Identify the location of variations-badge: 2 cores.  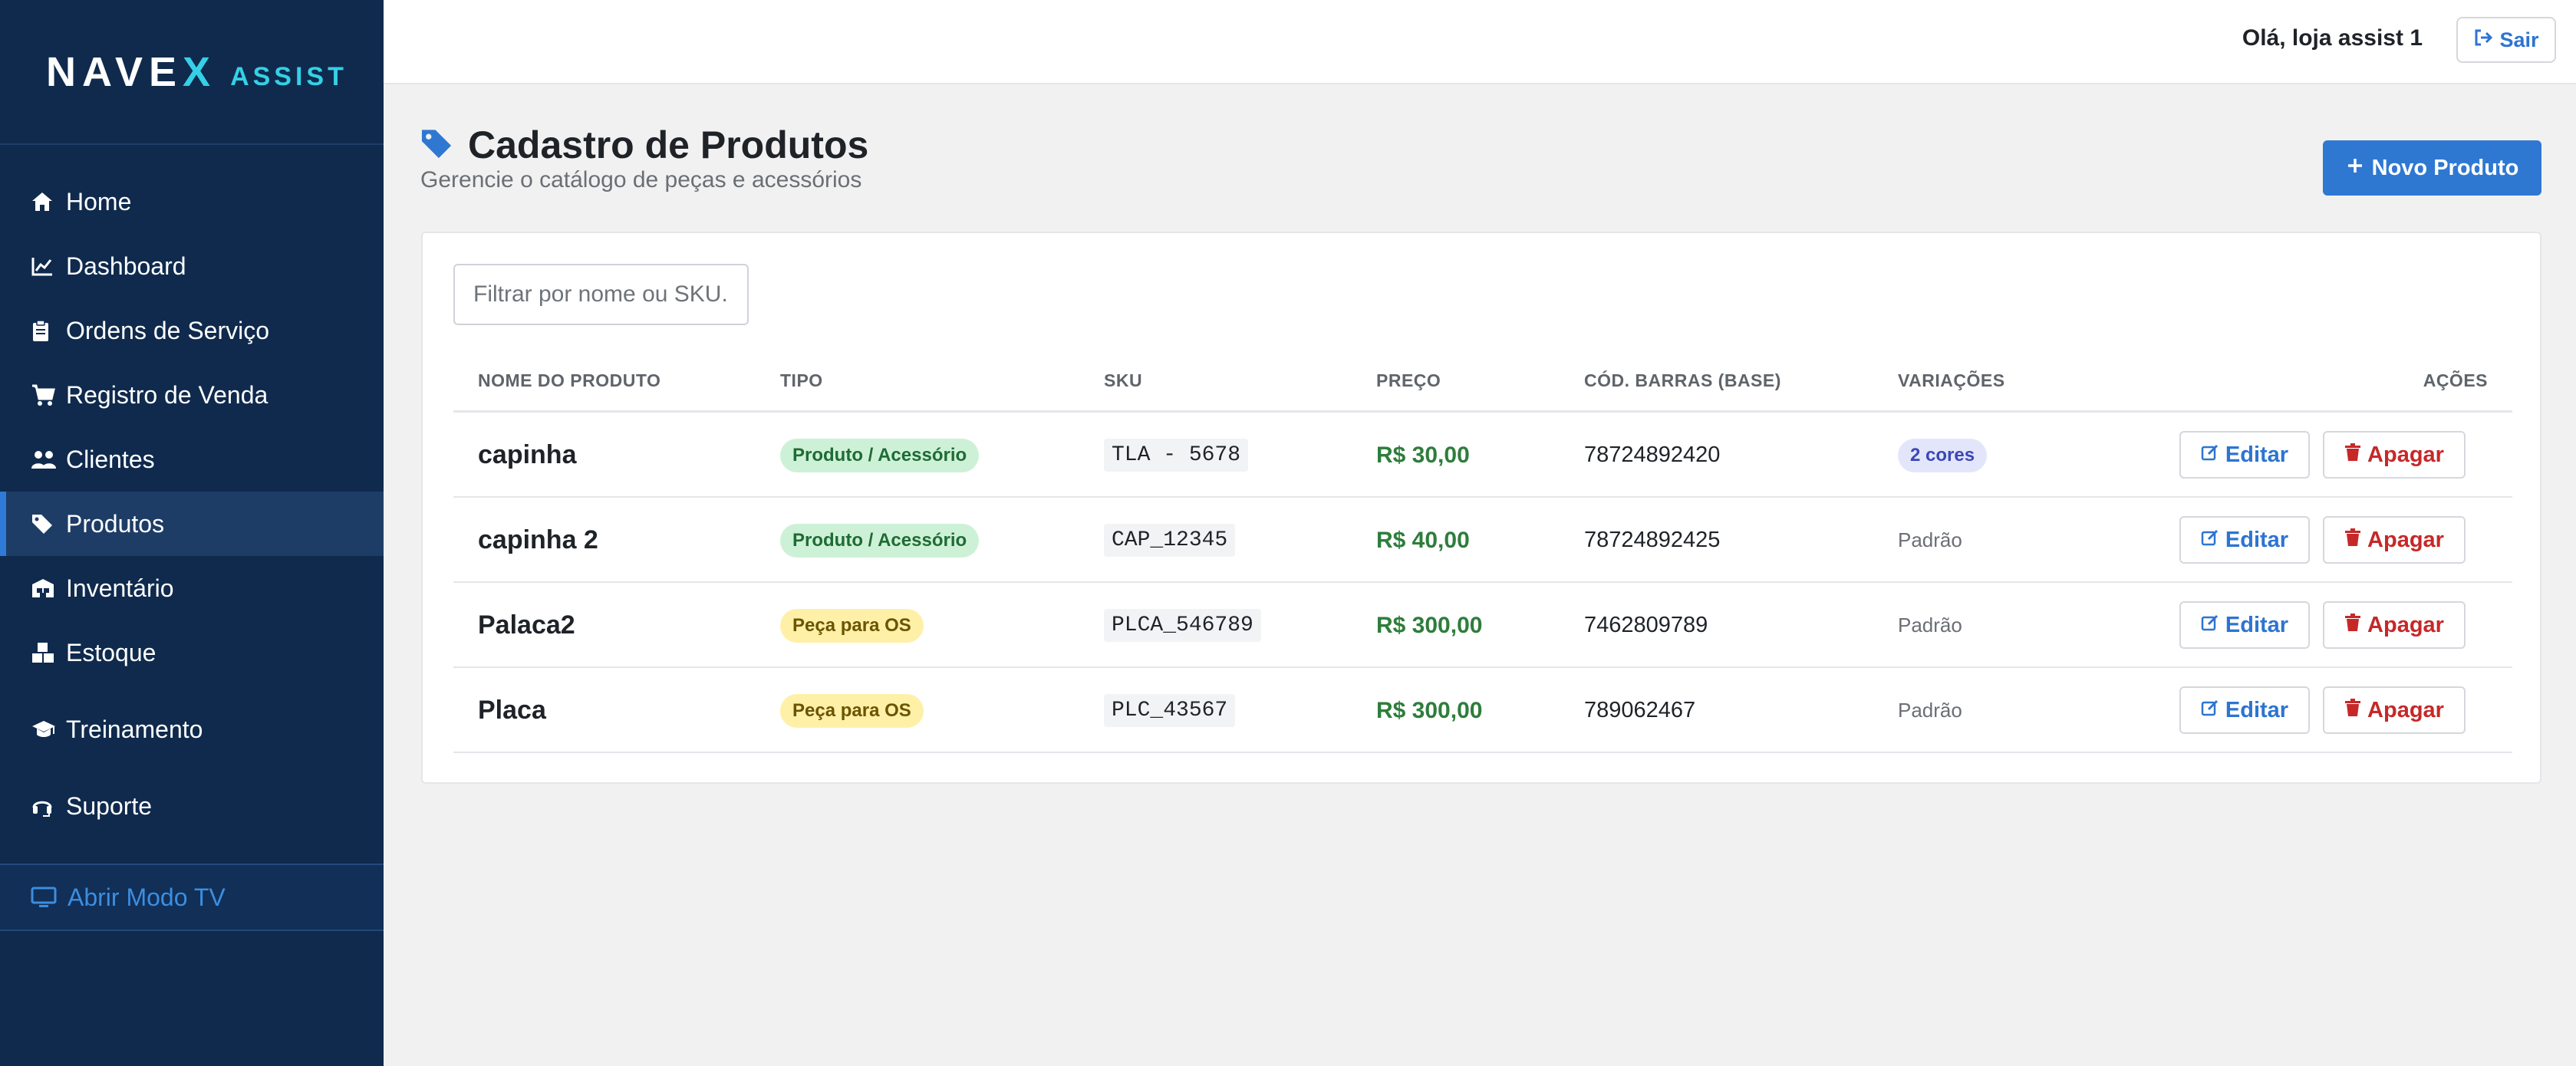
(1943, 455).